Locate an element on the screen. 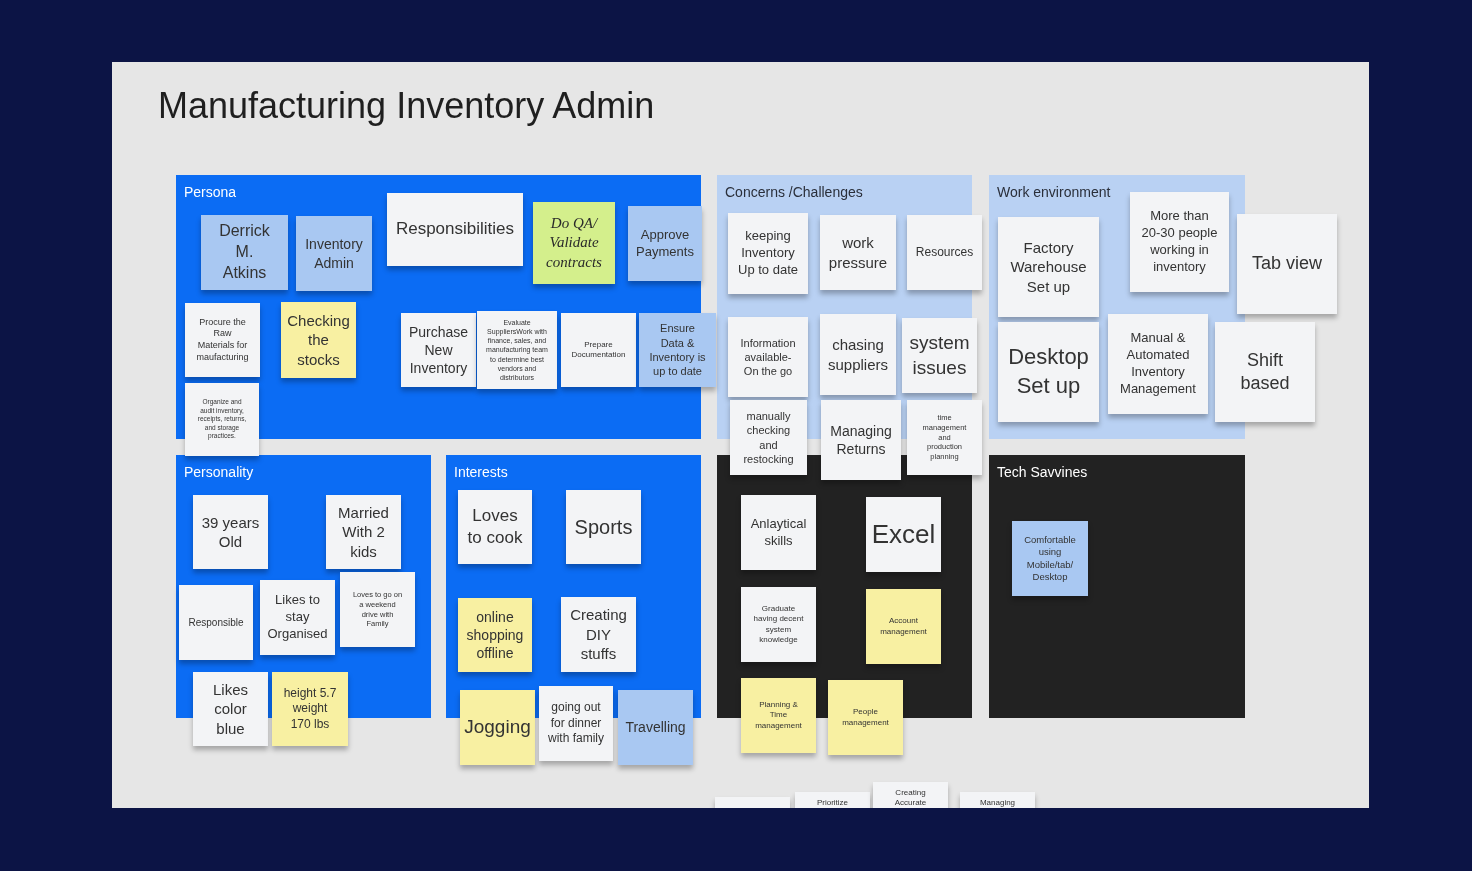 The height and width of the screenshot is (871, 1472). sticky-note: keeping Inventory Up to date is located at coordinates (768, 253).